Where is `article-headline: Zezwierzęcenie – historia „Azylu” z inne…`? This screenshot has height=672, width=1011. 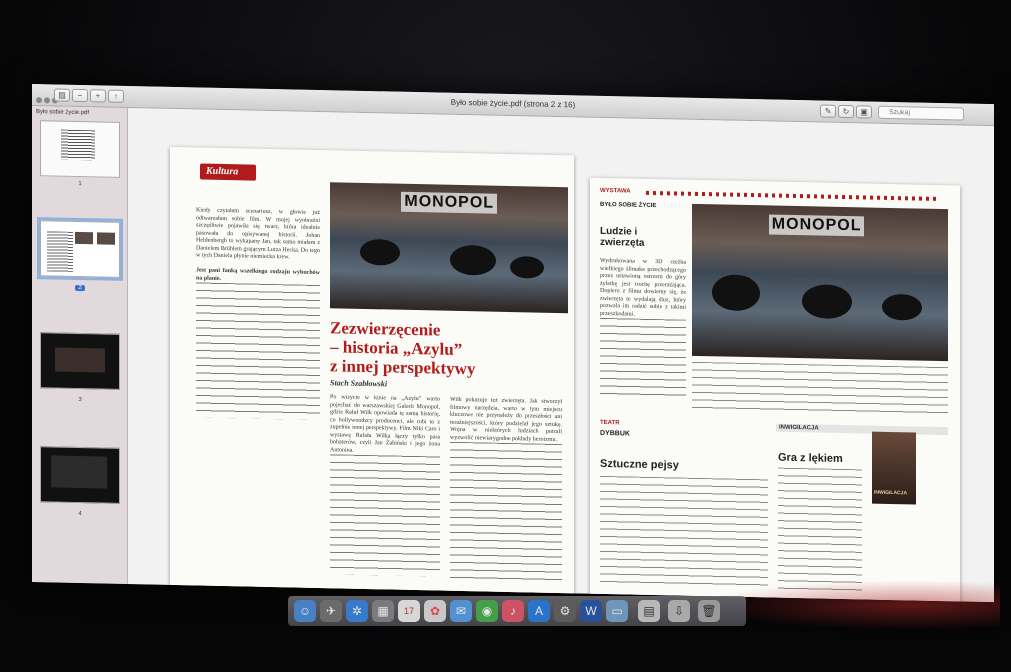
article-headline: Zezwierzęcenie – historia „Azylu” z inne… is located at coordinates (403, 348).